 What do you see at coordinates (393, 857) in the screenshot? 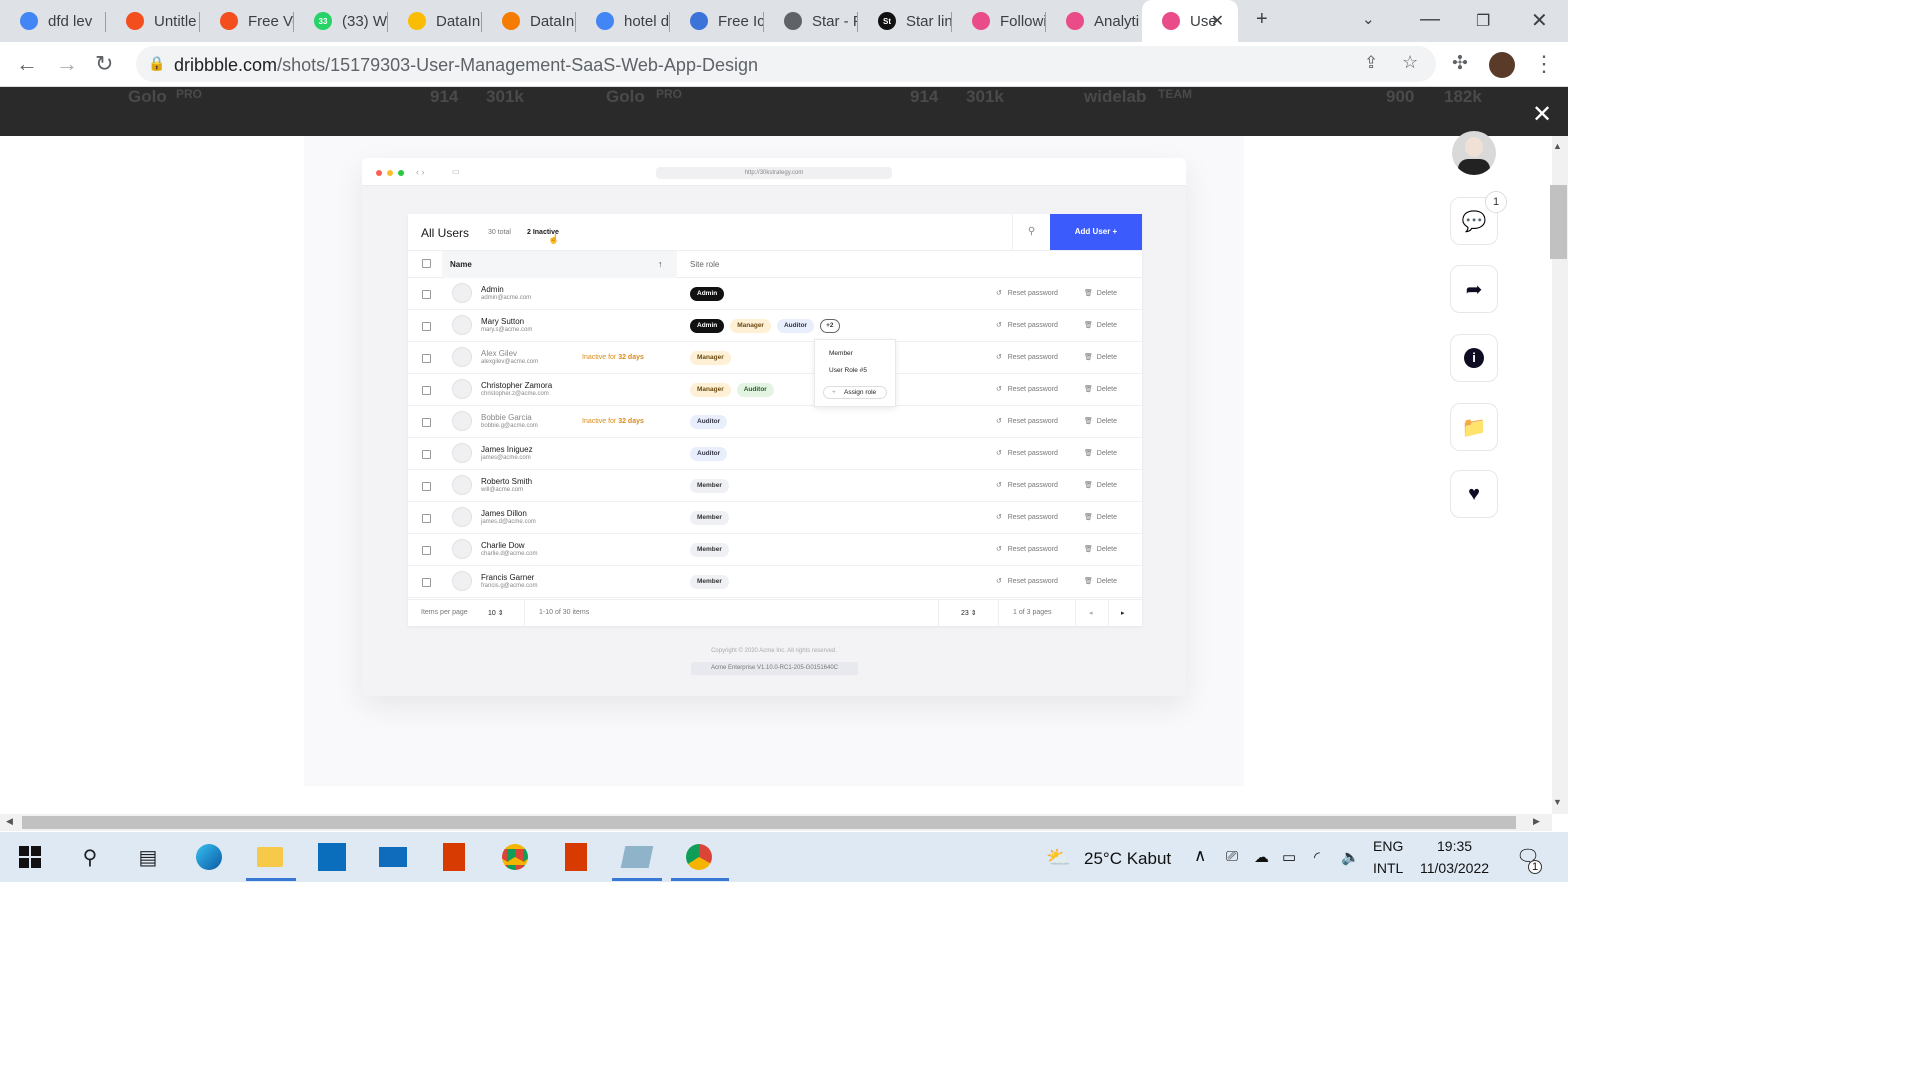
I see `mail-icon` at bounding box center [393, 857].